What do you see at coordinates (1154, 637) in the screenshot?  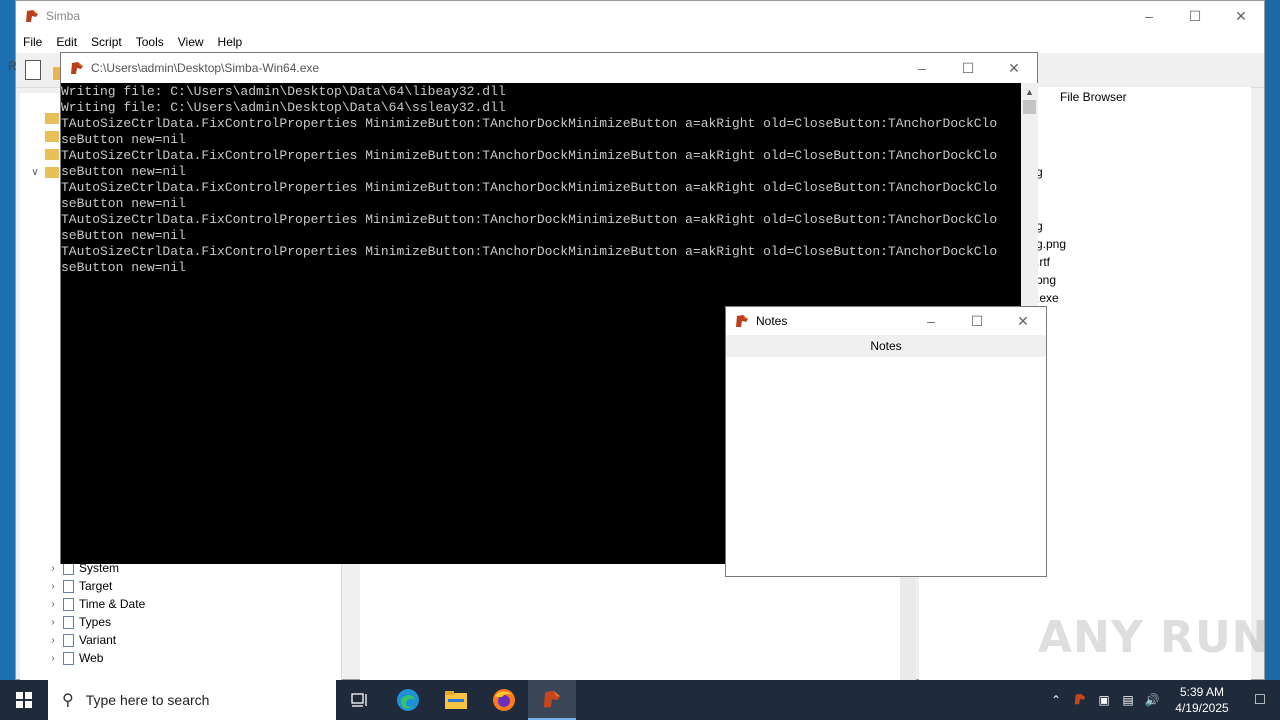 I see `anyrun-watermark: ANY RUN` at bounding box center [1154, 637].